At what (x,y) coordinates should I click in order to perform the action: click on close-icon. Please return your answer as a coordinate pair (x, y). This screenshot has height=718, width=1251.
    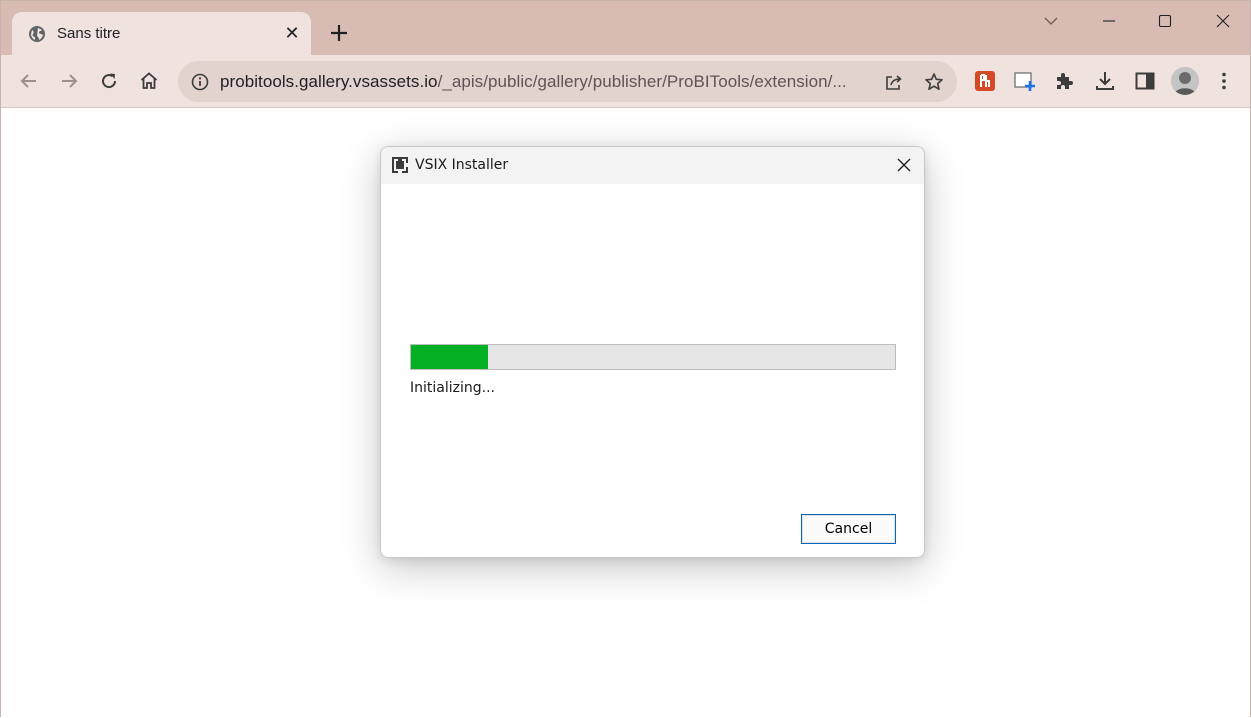
    Looking at the image, I should click on (1223, 21).